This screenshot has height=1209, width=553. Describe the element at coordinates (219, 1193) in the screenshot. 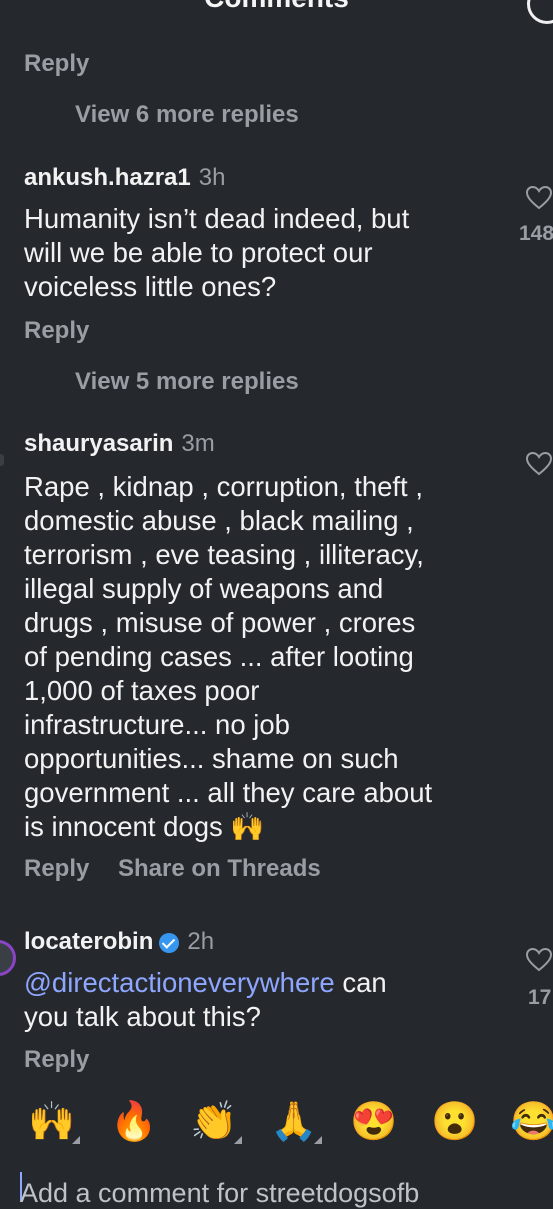

I see `comment-input: Add a comment for streetdogsofb` at that location.